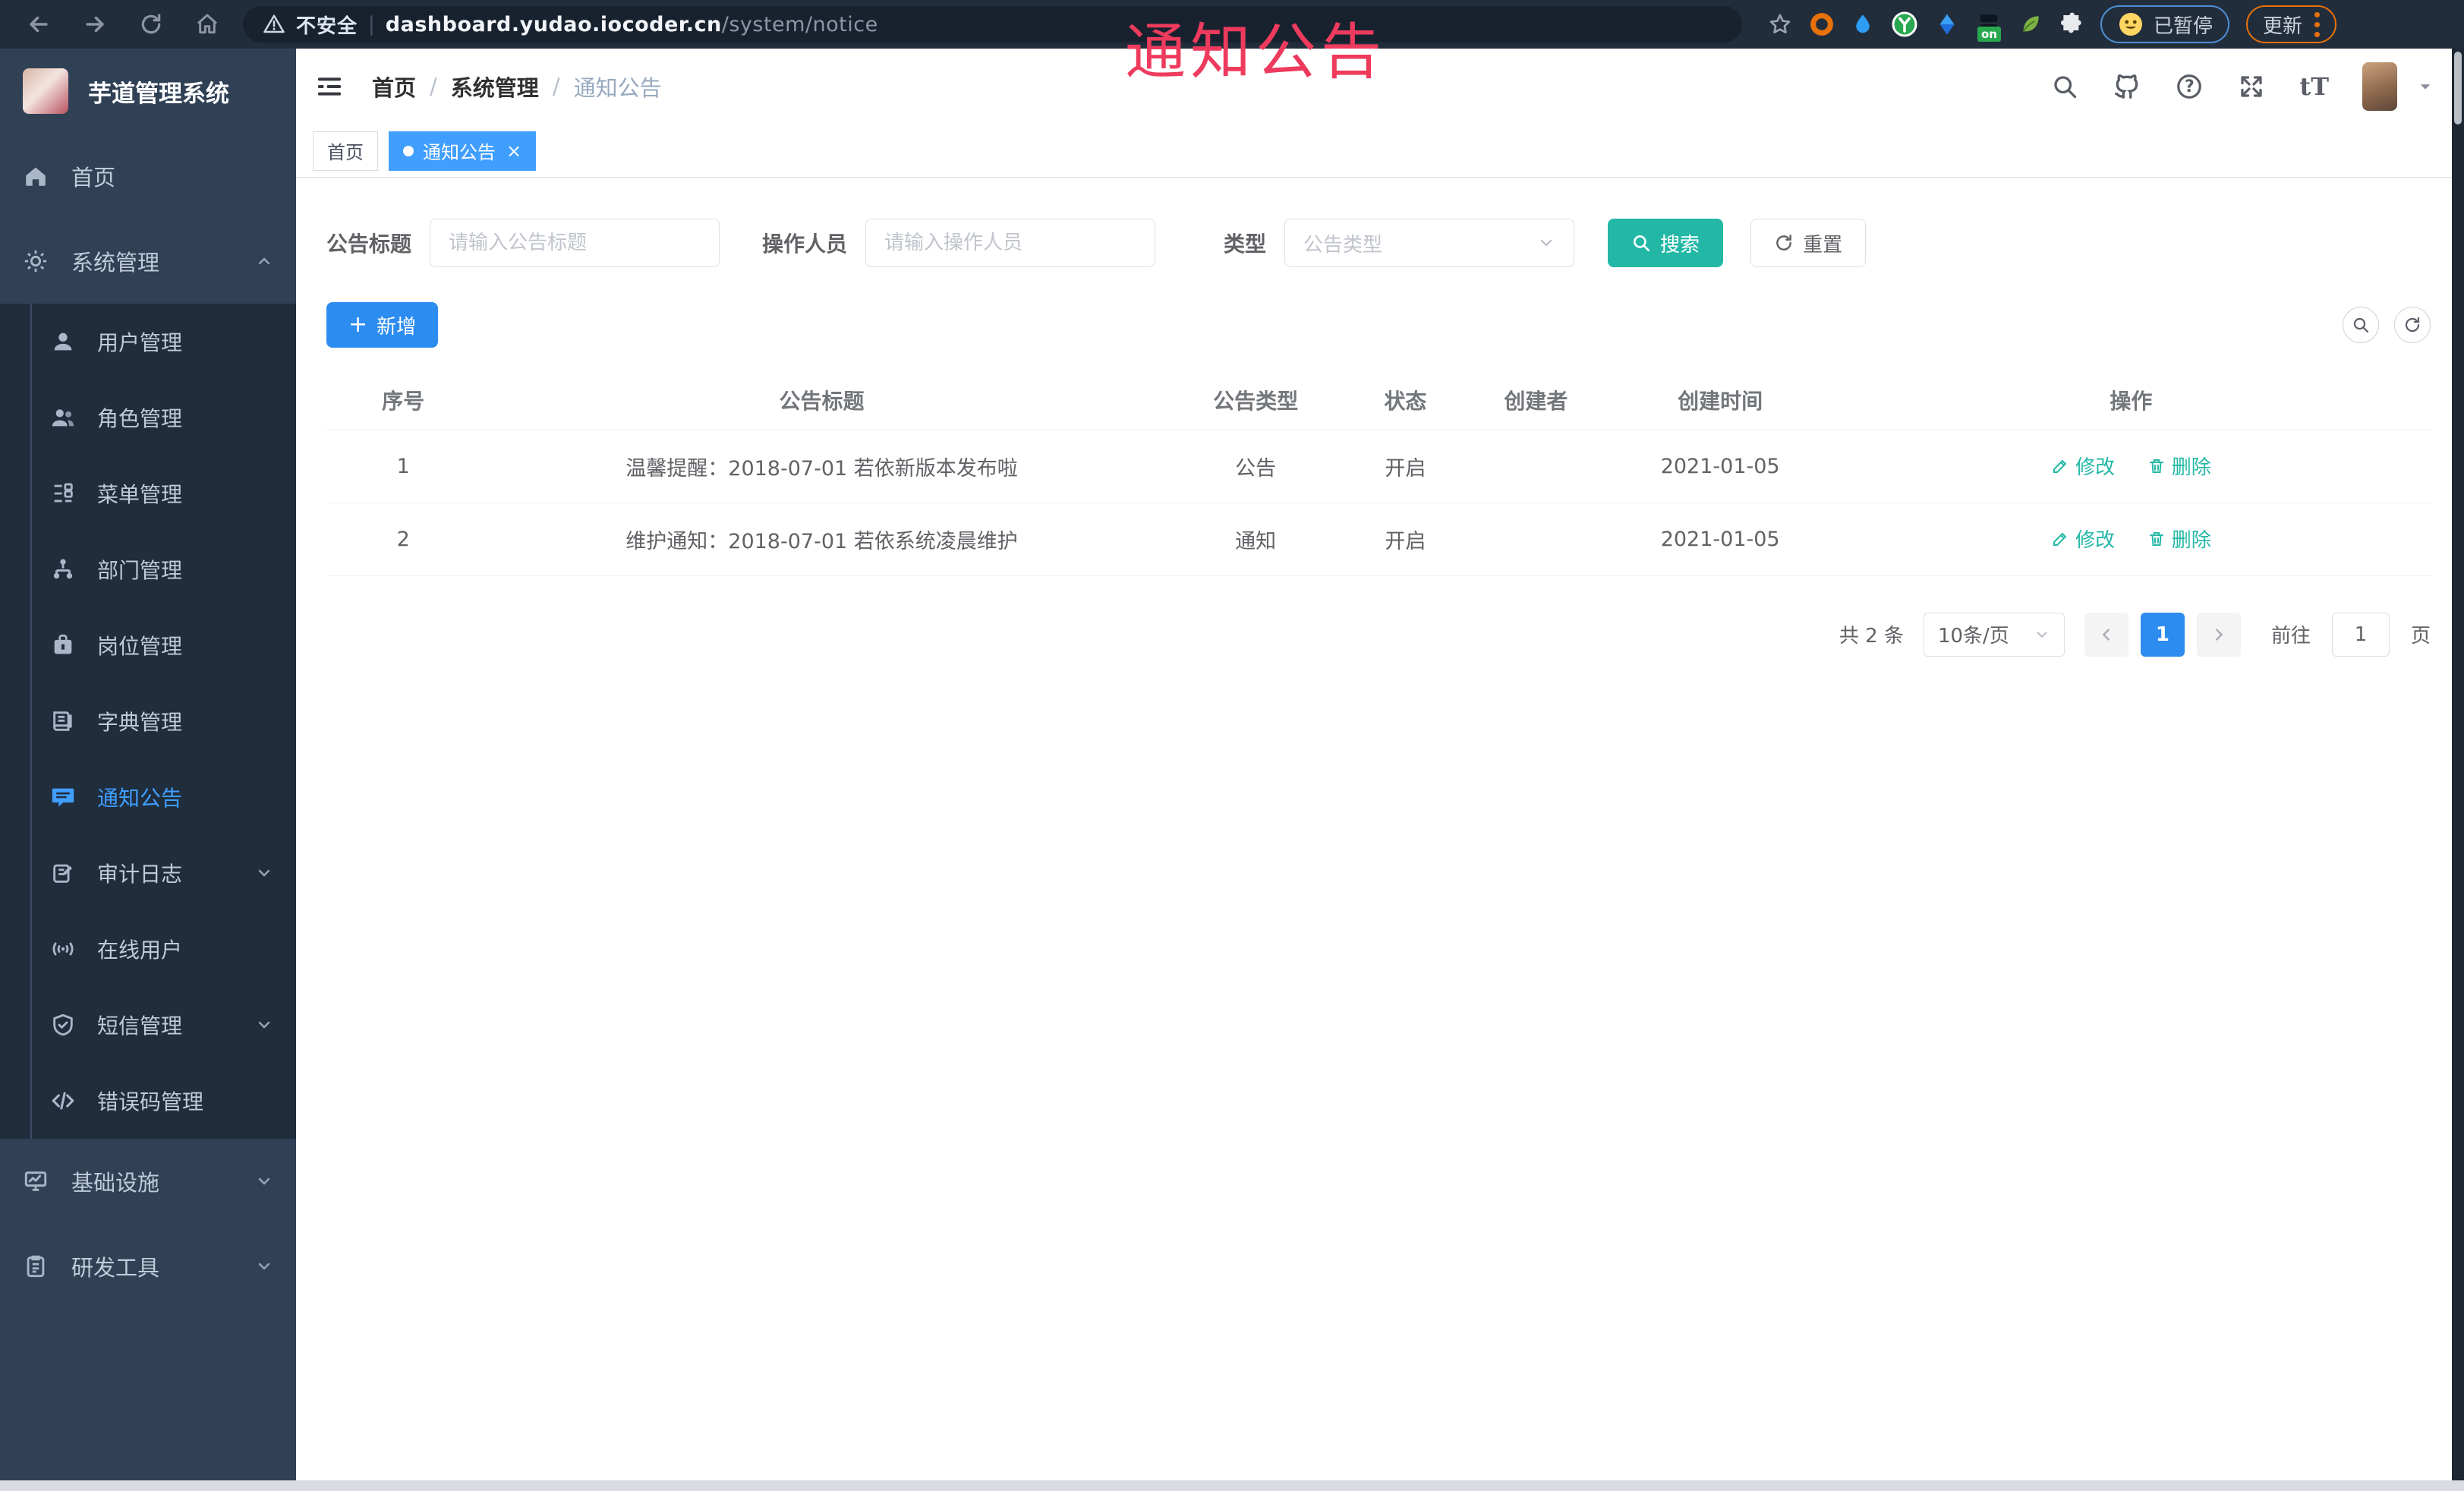 The height and width of the screenshot is (1491, 2464). What do you see at coordinates (2360, 634) in the screenshot?
I see `goto-page-input` at bounding box center [2360, 634].